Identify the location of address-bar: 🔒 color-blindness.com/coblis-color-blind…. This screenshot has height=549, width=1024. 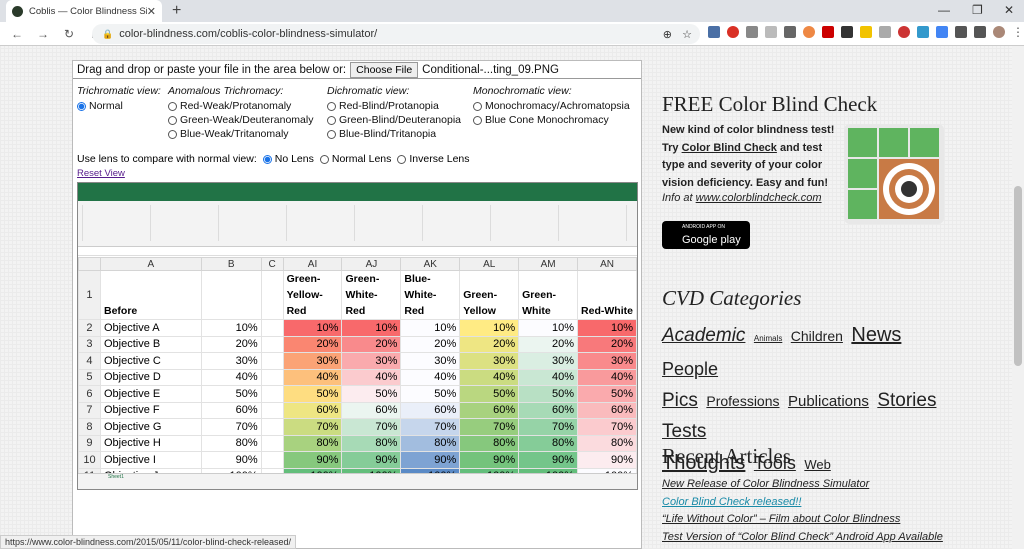
(396, 34).